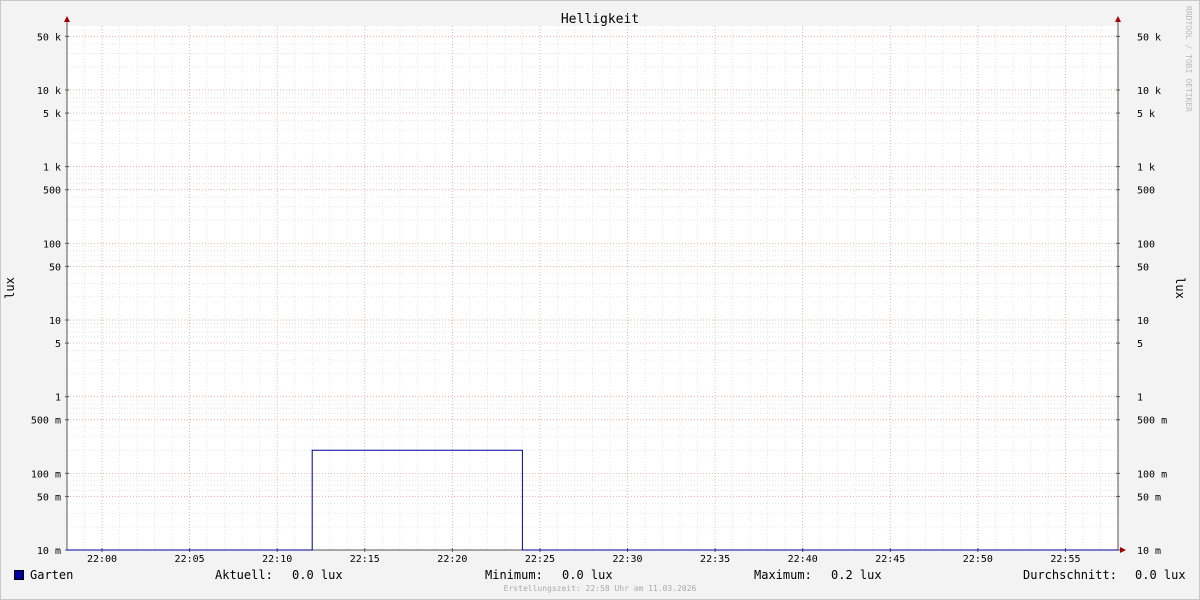  Describe the element at coordinates (1146, 191) in the screenshot. I see `y-tick-label-right: 500` at that location.